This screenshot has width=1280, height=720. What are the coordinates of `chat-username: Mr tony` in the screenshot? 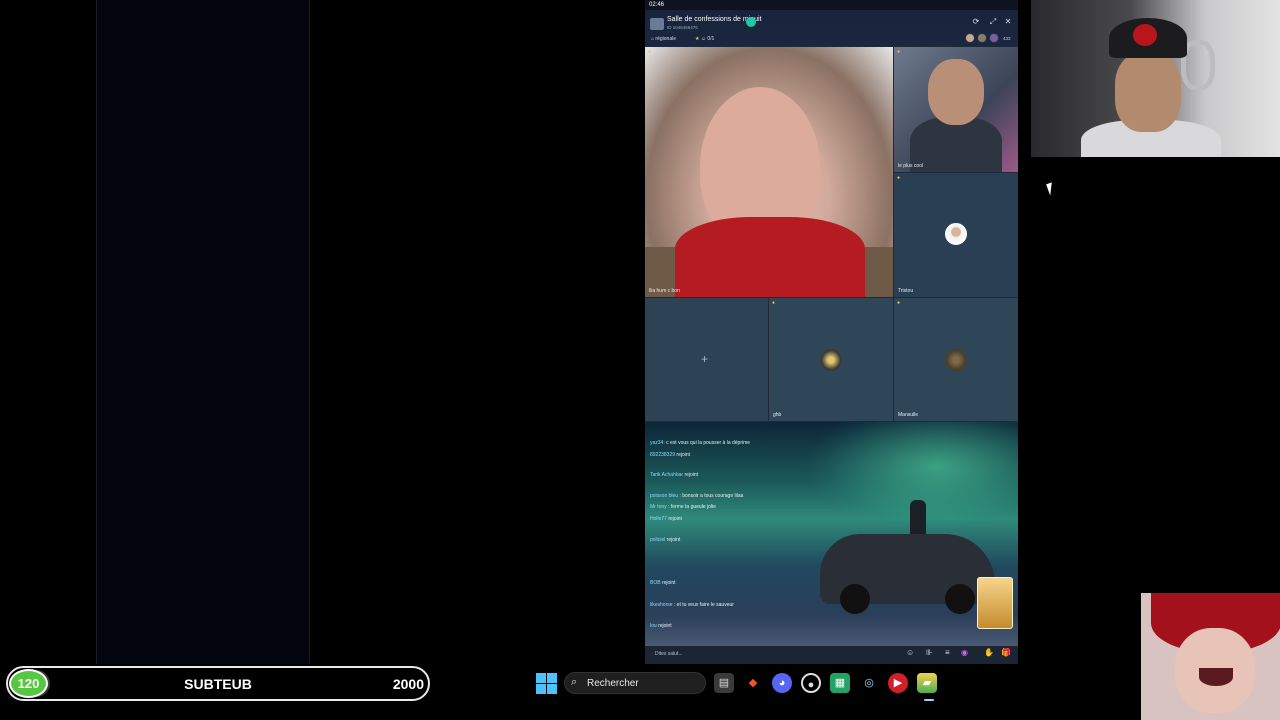 It's located at (658, 507).